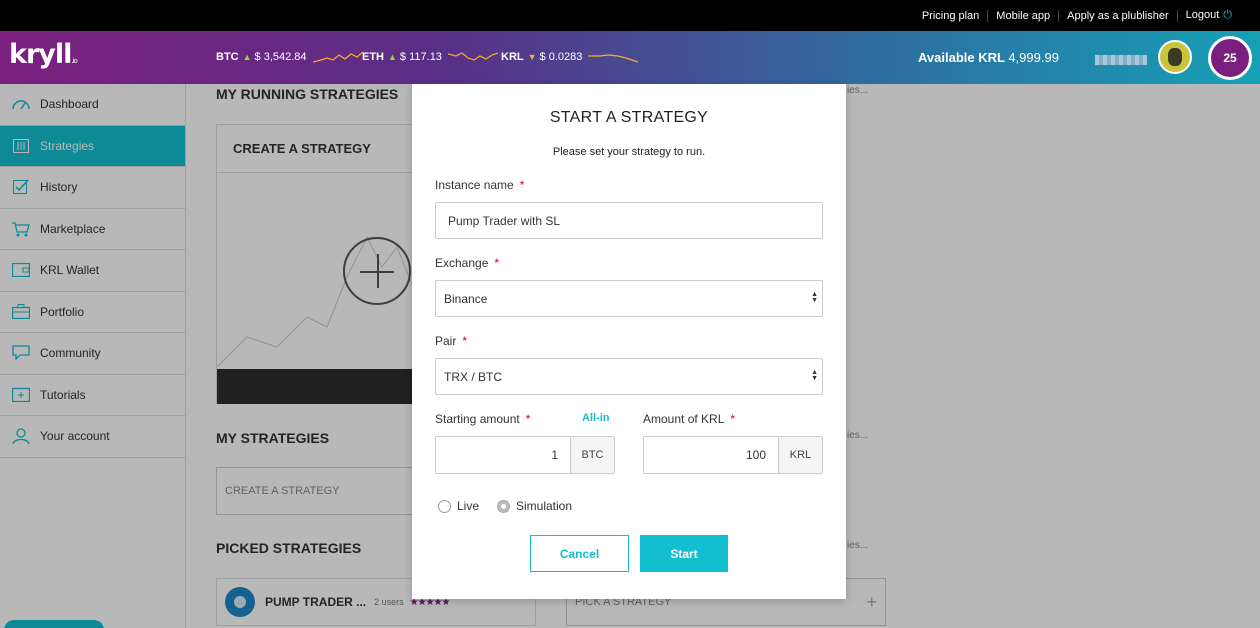 This screenshot has width=1260, height=628. I want to click on krl-amount-input: 100 KRL, so click(733, 455).